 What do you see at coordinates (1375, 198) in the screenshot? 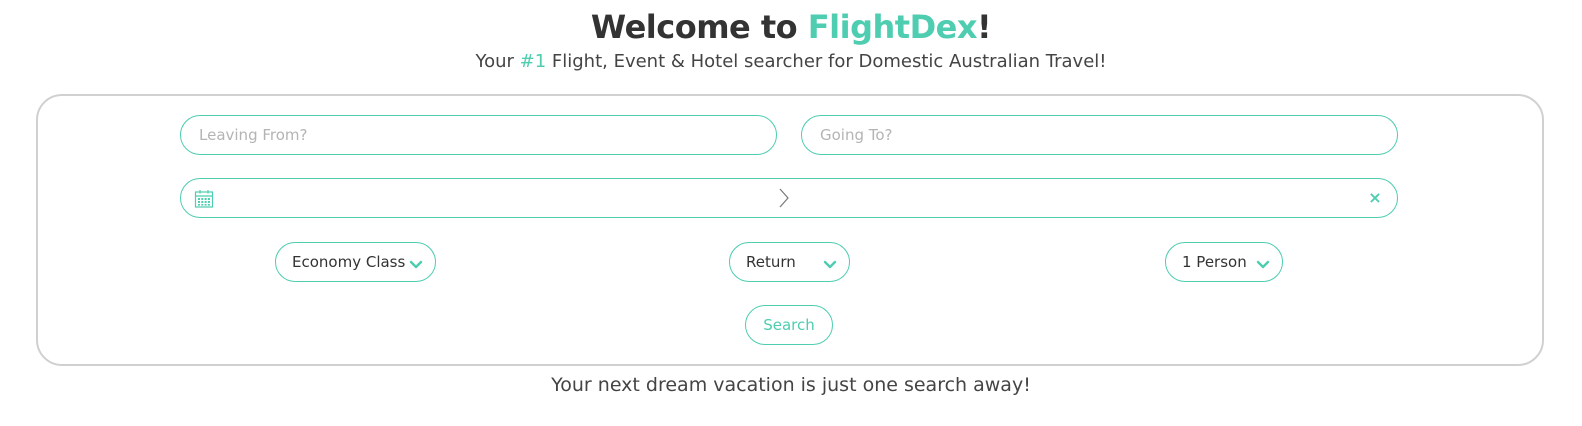
I see `close-icon: ×` at bounding box center [1375, 198].